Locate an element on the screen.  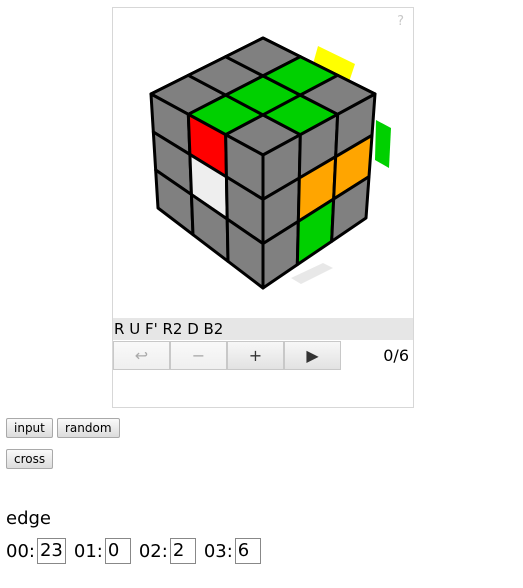
edge-input-03: 6 is located at coordinates (247, 551).